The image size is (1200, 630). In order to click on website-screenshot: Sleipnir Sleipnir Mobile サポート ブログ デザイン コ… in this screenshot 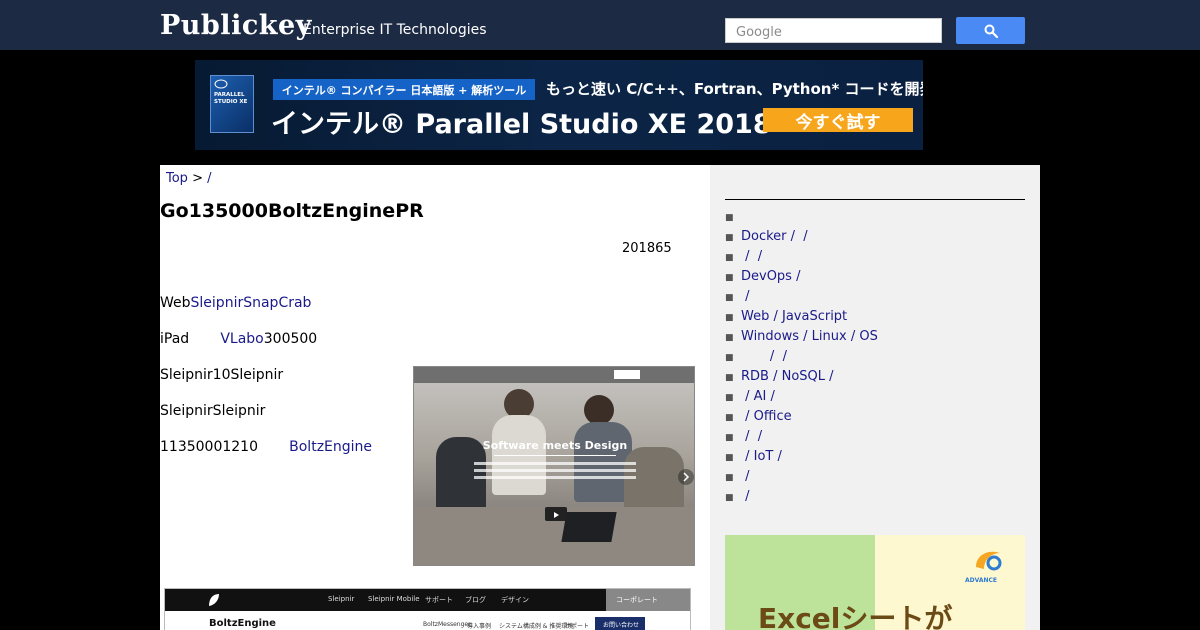, I will do `click(427, 609)`.